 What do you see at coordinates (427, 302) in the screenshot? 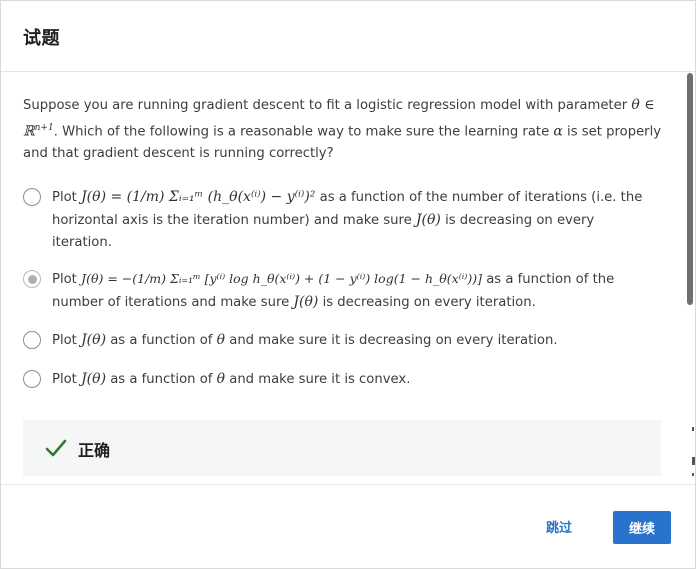
I see `option-text: is decreasing on every iteration.` at bounding box center [427, 302].